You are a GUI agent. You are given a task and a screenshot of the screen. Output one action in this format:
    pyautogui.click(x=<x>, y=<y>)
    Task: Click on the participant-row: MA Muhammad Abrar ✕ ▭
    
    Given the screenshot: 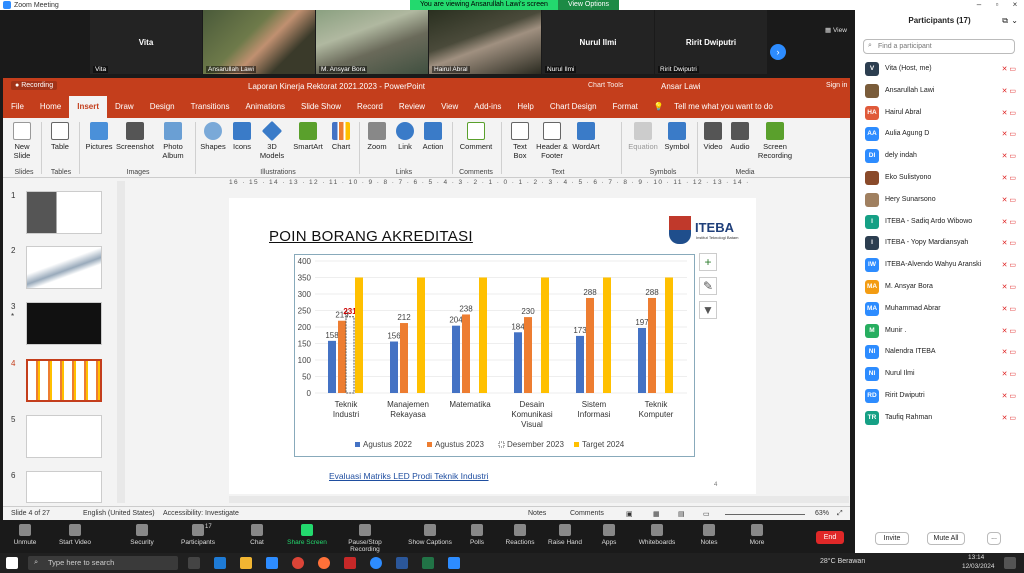 What is the action you would take?
    pyautogui.click(x=940, y=309)
    